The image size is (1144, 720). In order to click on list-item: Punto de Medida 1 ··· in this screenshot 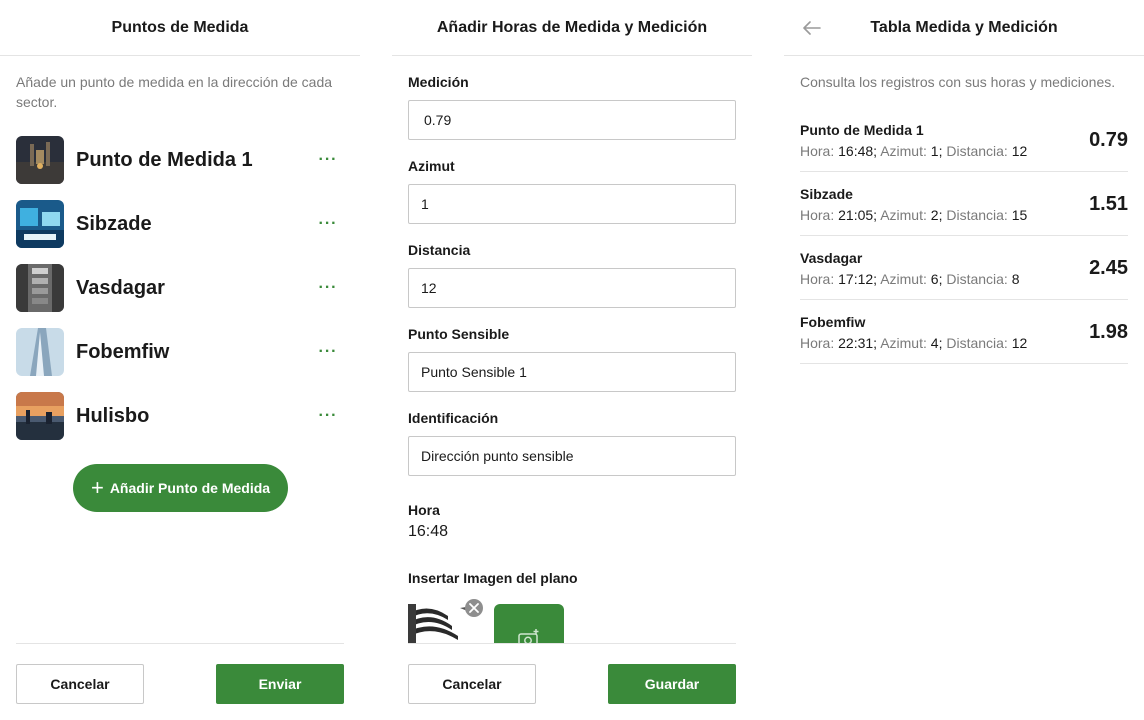, I will do `click(180, 168)`.